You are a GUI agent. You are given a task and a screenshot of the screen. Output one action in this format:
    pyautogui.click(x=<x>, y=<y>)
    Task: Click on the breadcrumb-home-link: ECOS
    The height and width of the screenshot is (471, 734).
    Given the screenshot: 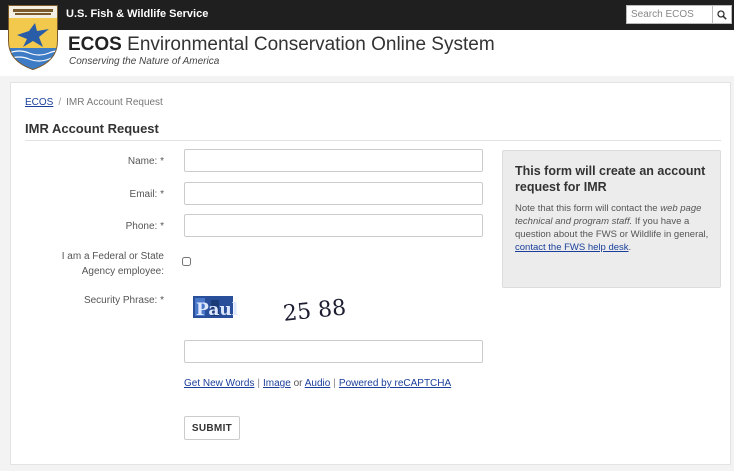 What is the action you would take?
    pyautogui.click(x=39, y=102)
    